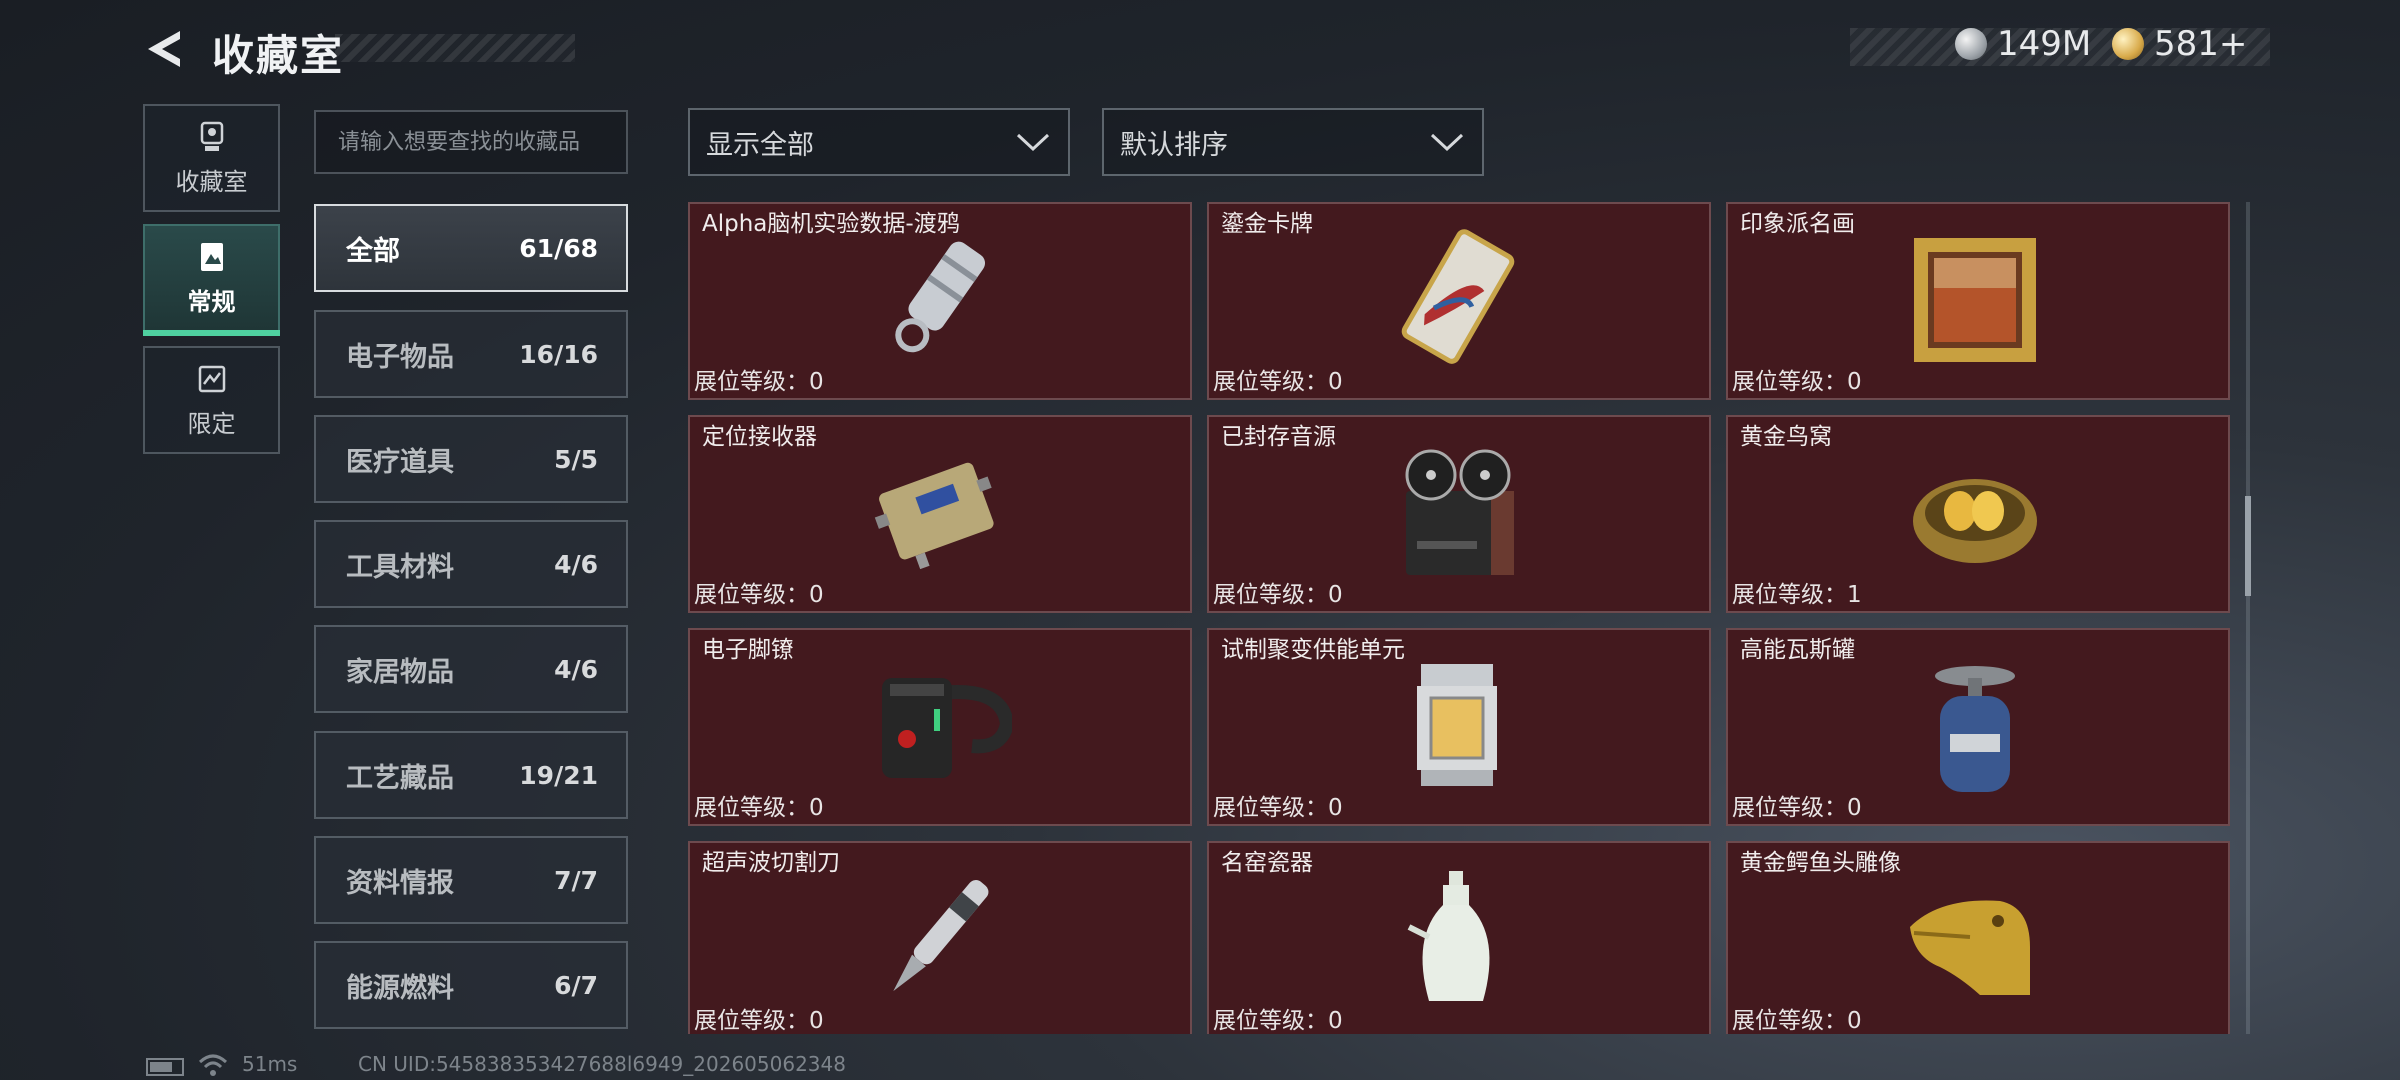 This screenshot has width=2400, height=1080. I want to click on silver-coin-icon, so click(1971, 44).